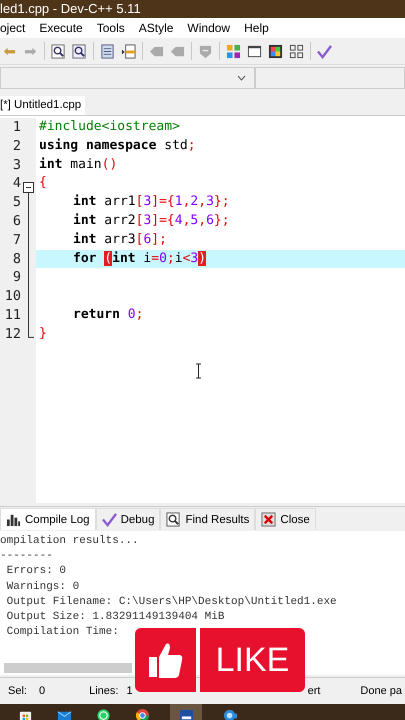 The height and width of the screenshot is (720, 405). What do you see at coordinates (117, 145) in the screenshot?
I see `code-line: using namespace std;` at bounding box center [117, 145].